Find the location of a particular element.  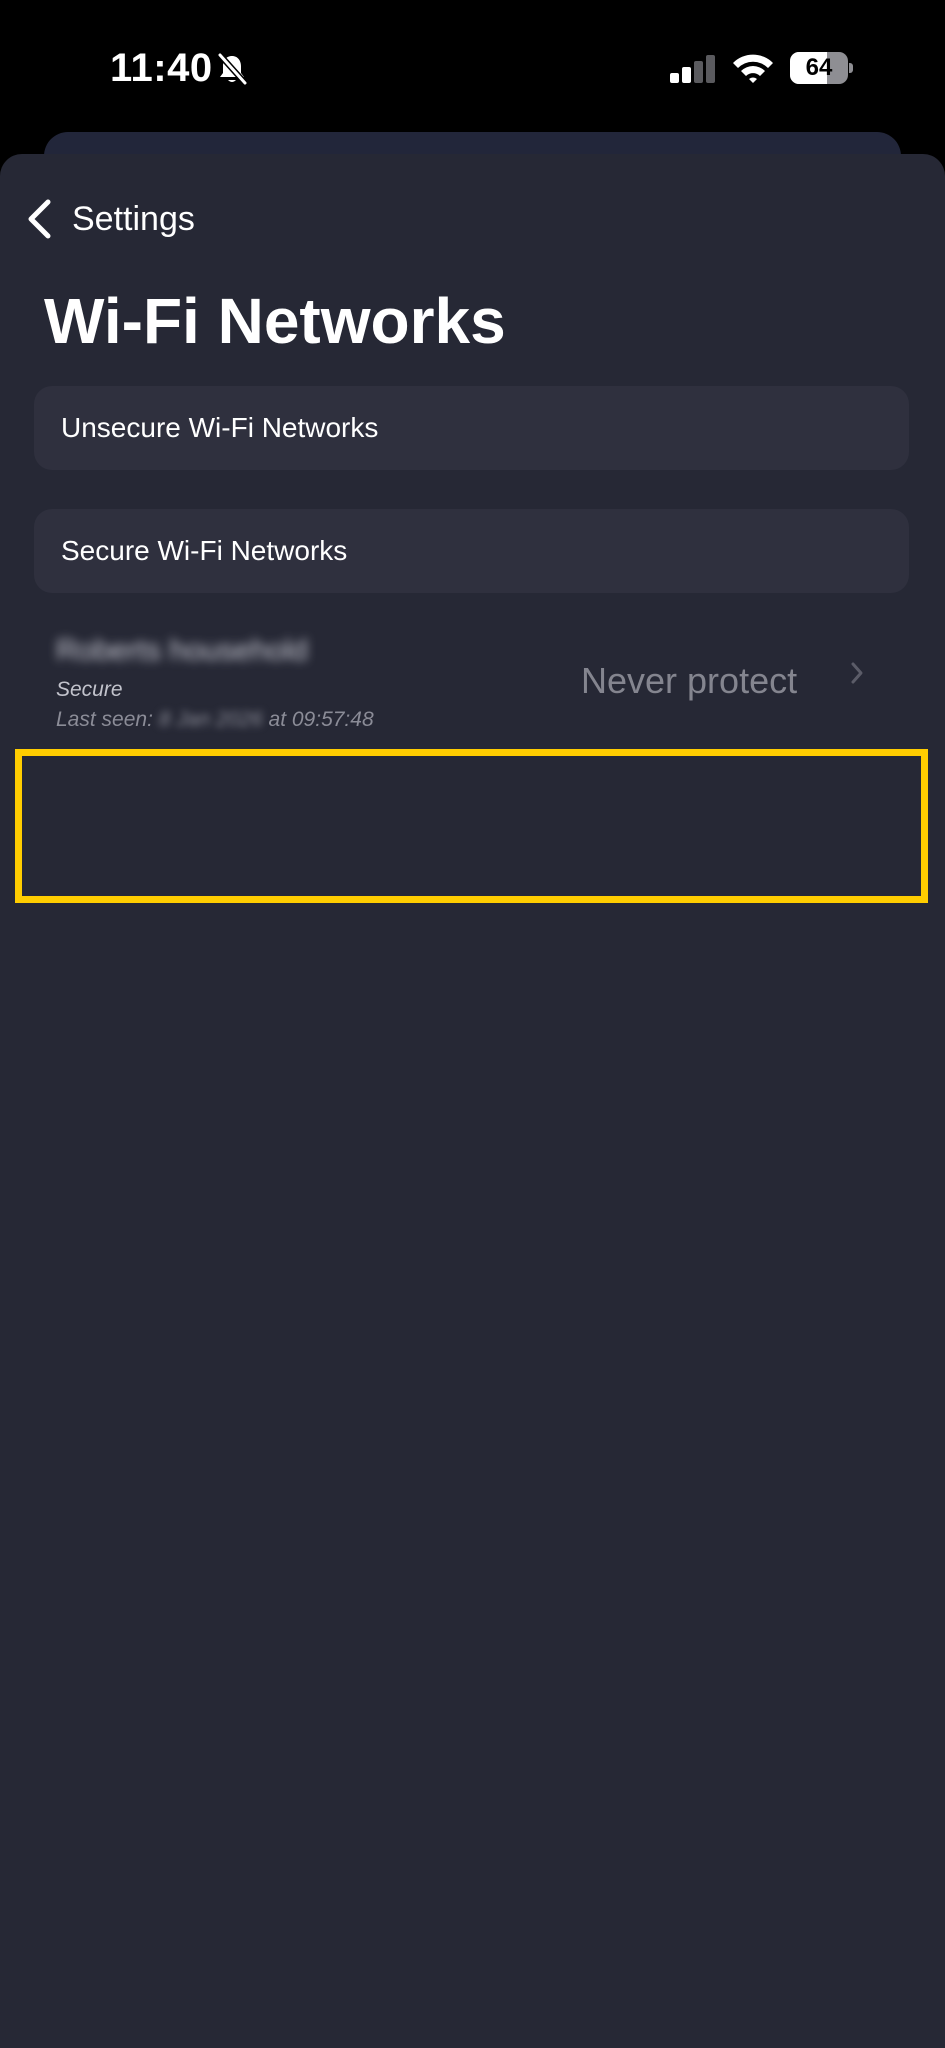

network-name: Roberts household is located at coordinates (182, 650).